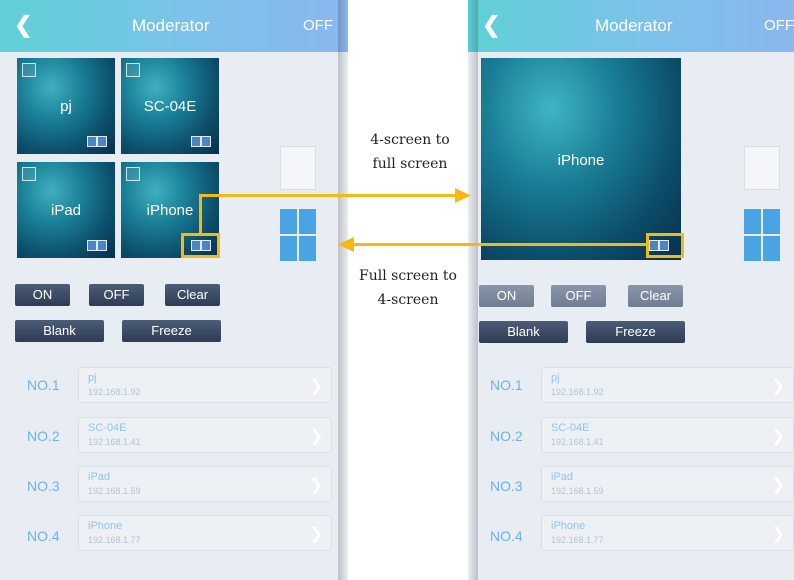  Describe the element at coordinates (200, 245) in the screenshot. I see `highlight-box-left` at that location.